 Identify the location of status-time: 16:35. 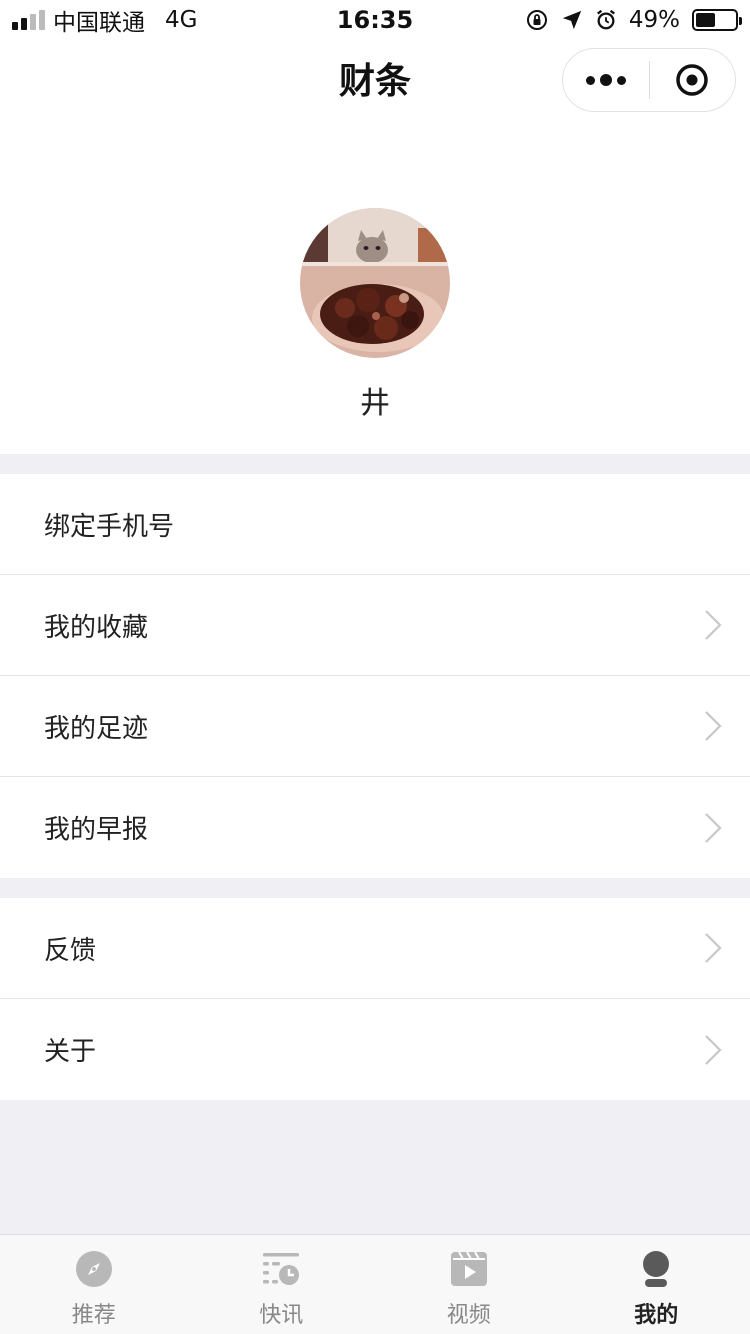
(375, 20).